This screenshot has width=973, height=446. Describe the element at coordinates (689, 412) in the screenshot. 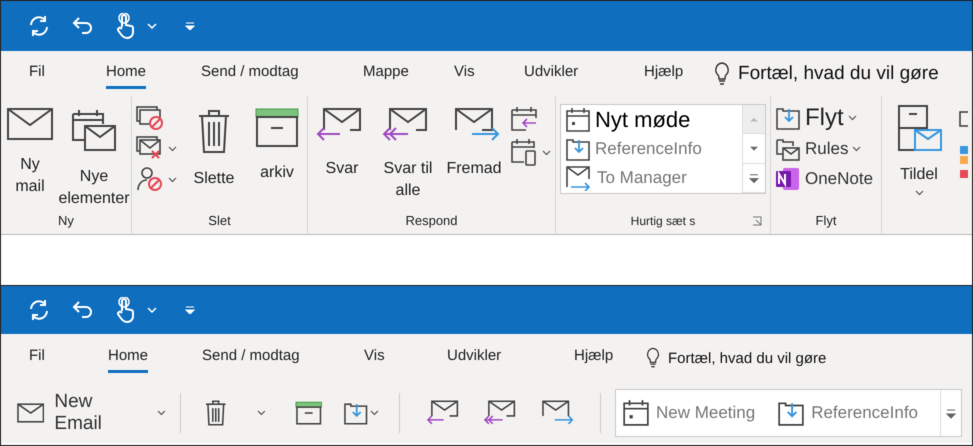

I see `quick-step-item: New Meeting` at that location.